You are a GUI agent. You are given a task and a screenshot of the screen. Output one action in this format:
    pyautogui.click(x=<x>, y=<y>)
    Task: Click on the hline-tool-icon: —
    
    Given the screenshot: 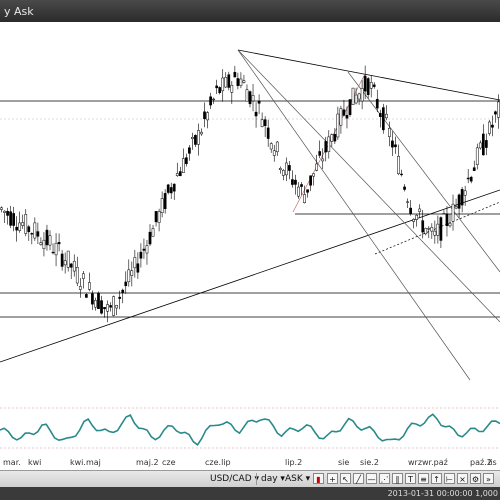 What is the action you would take?
    pyautogui.click(x=371, y=478)
    